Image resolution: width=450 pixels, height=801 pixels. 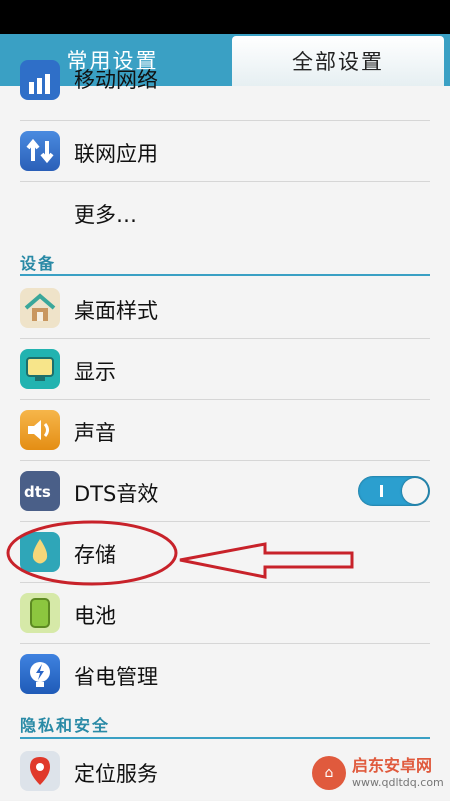 I want to click on annotation-arrow, so click(x=266, y=560).